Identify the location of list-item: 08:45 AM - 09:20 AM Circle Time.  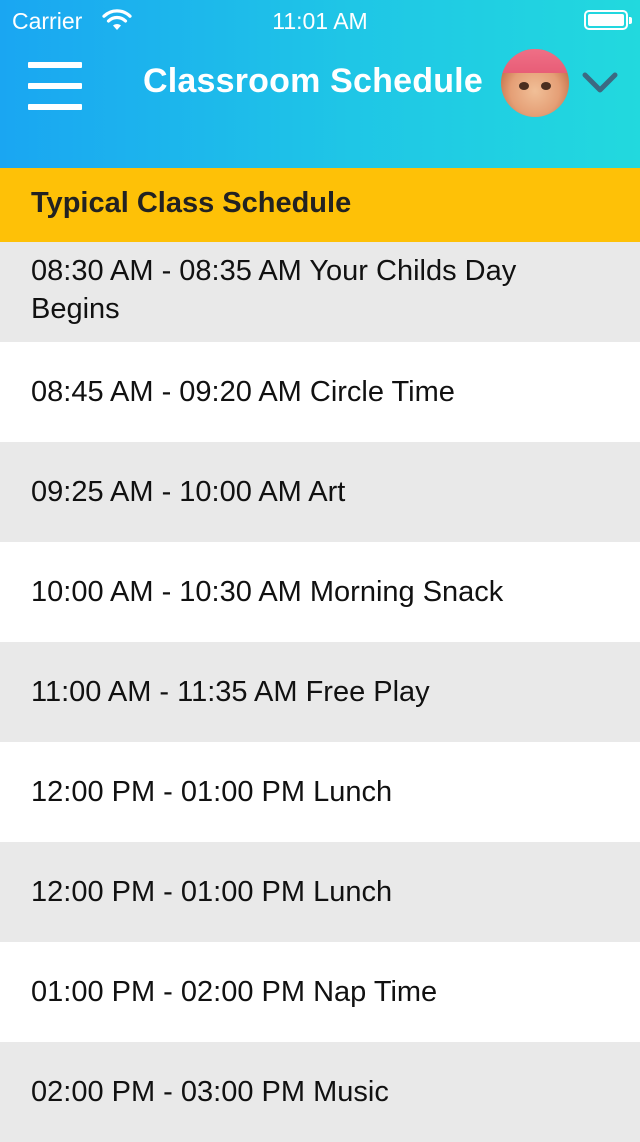
(320, 392).